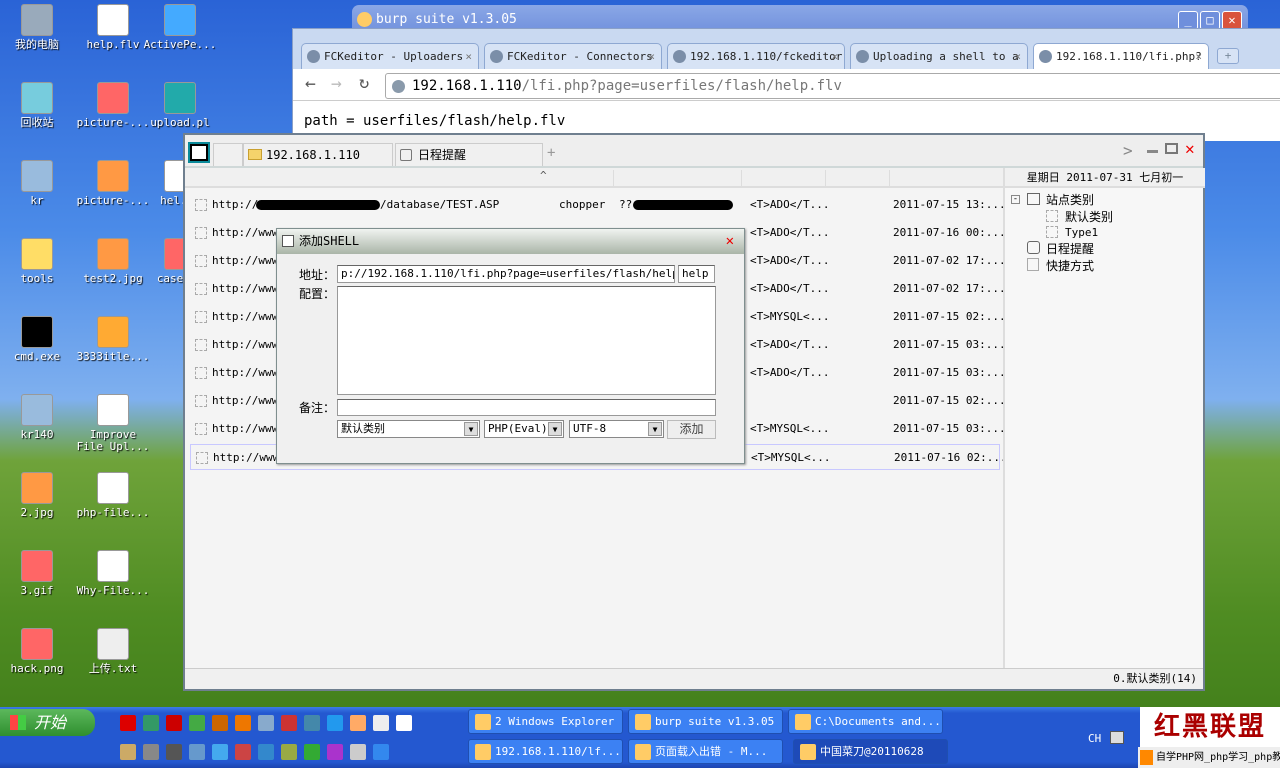 This screenshot has height=768, width=1280. What do you see at coordinates (1228, 56) in the screenshot?
I see `new-tab-button: +` at bounding box center [1228, 56].